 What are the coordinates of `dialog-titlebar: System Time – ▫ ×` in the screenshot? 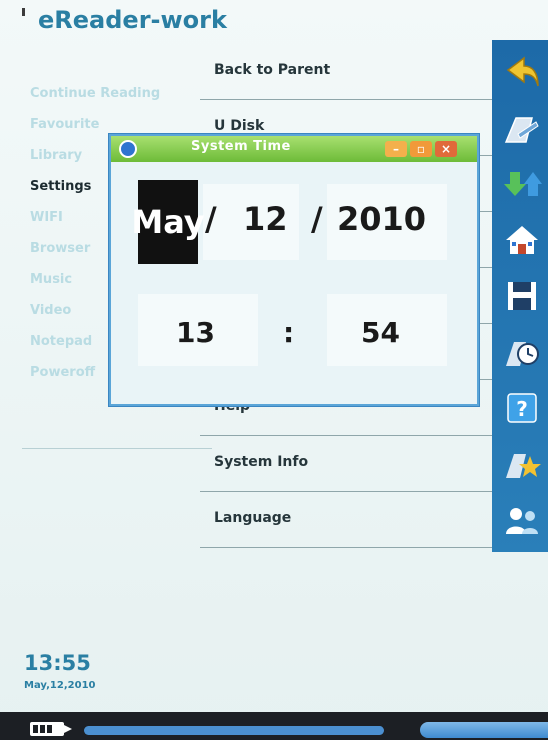 It's located at (294, 149).